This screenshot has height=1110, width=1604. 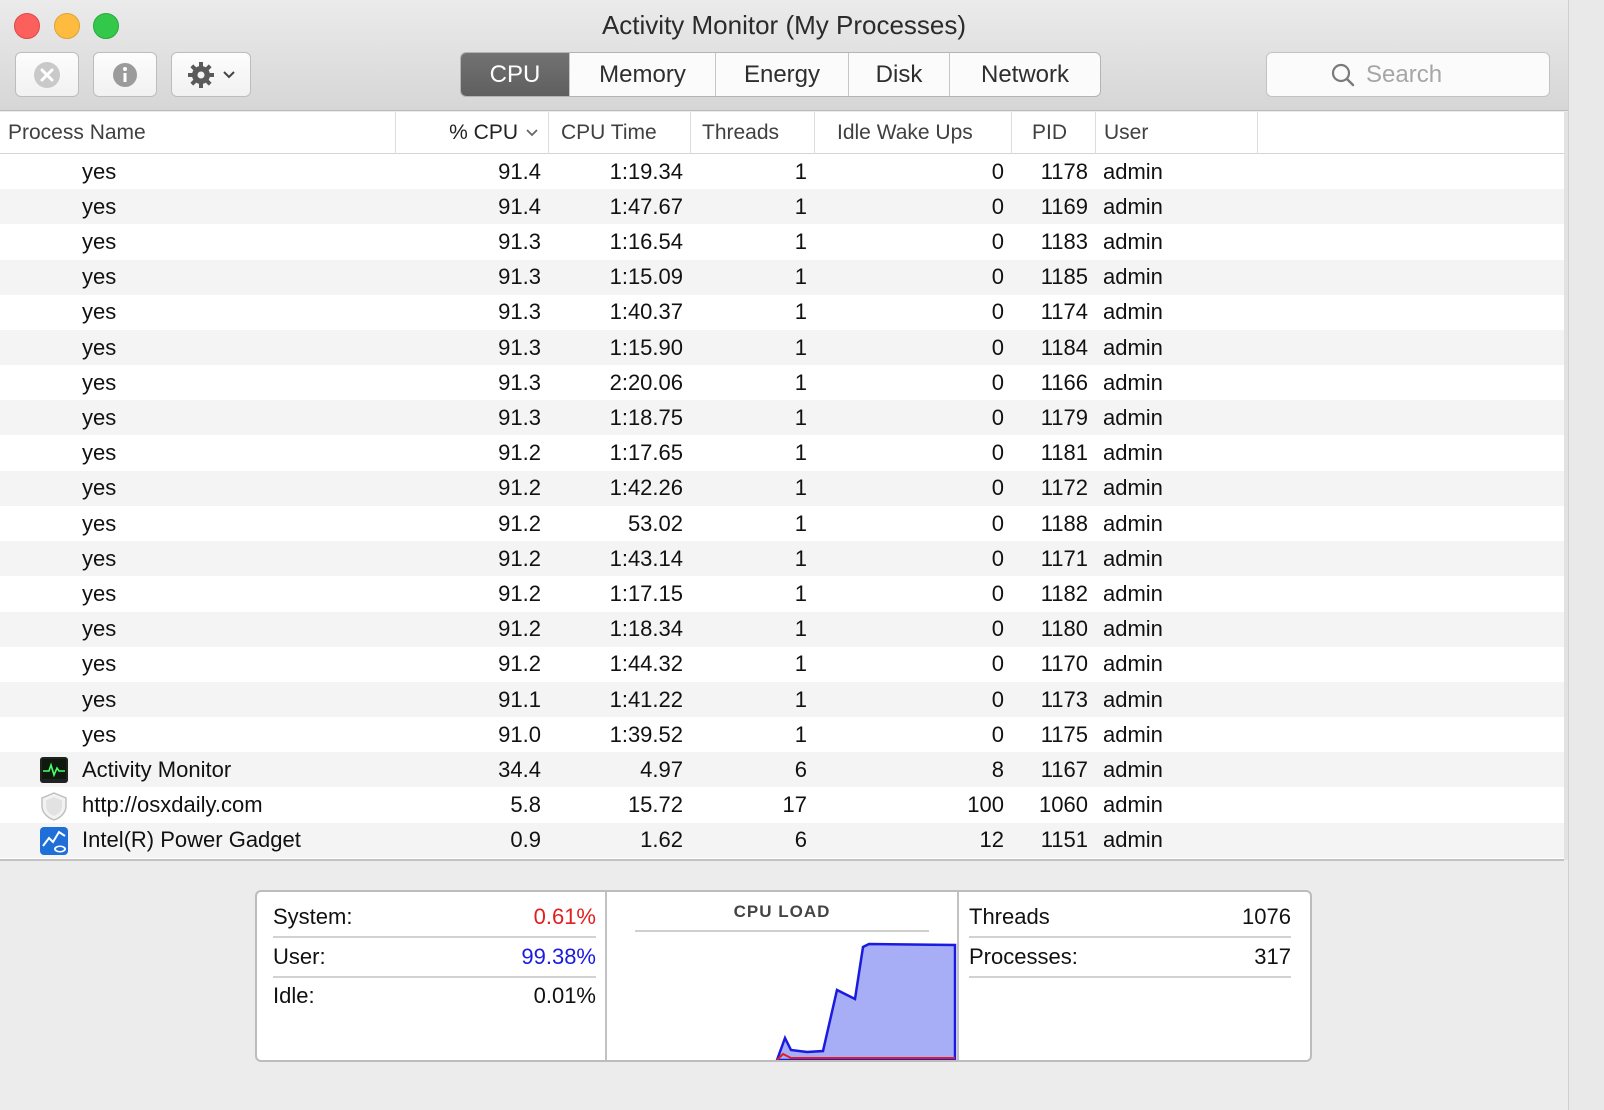 What do you see at coordinates (782, 277) in the screenshot?
I see `table-row: yes 91.3 1:15.09 1 0 1185 admin` at bounding box center [782, 277].